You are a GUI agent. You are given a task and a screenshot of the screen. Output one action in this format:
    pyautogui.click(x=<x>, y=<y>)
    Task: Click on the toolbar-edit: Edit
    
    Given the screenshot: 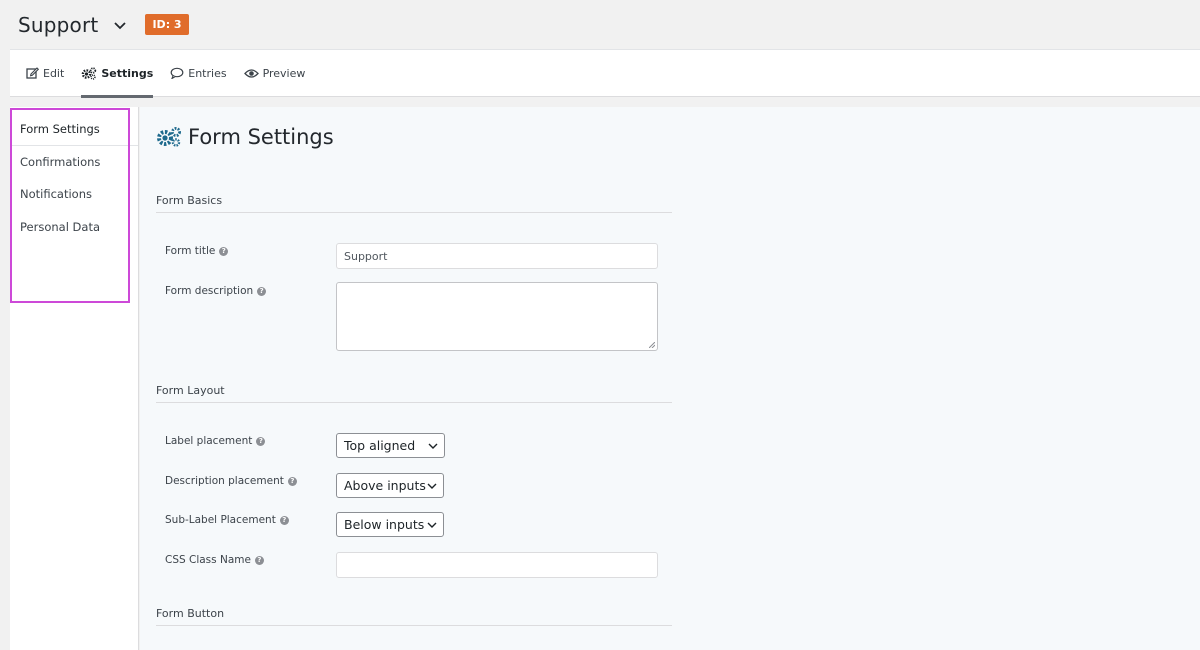 What is the action you would take?
    pyautogui.click(x=45, y=73)
    